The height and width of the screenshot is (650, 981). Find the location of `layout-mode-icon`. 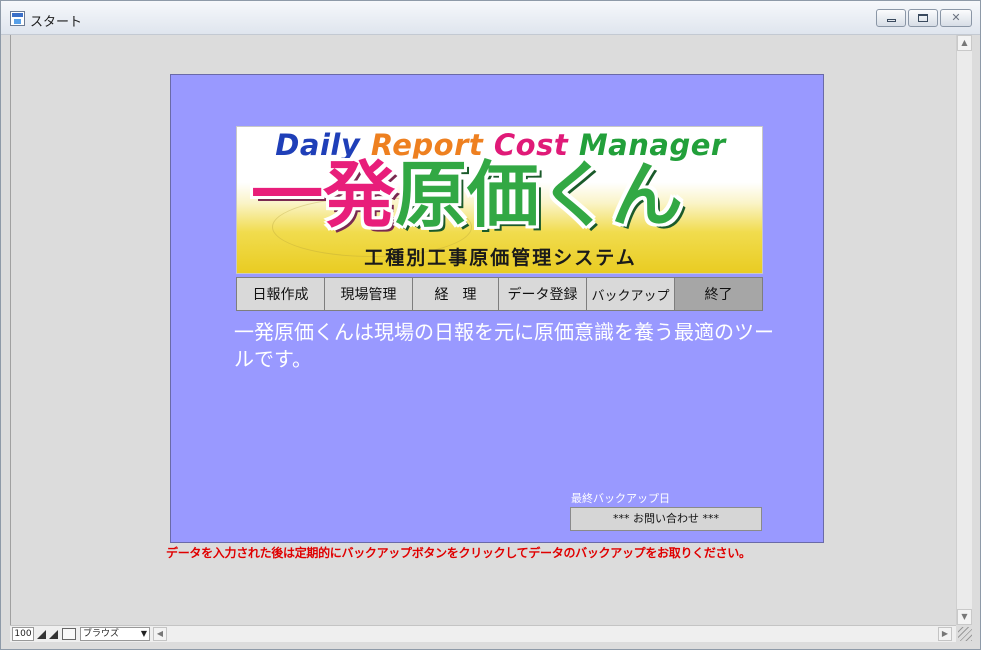

layout-mode-icon is located at coordinates (69, 634).